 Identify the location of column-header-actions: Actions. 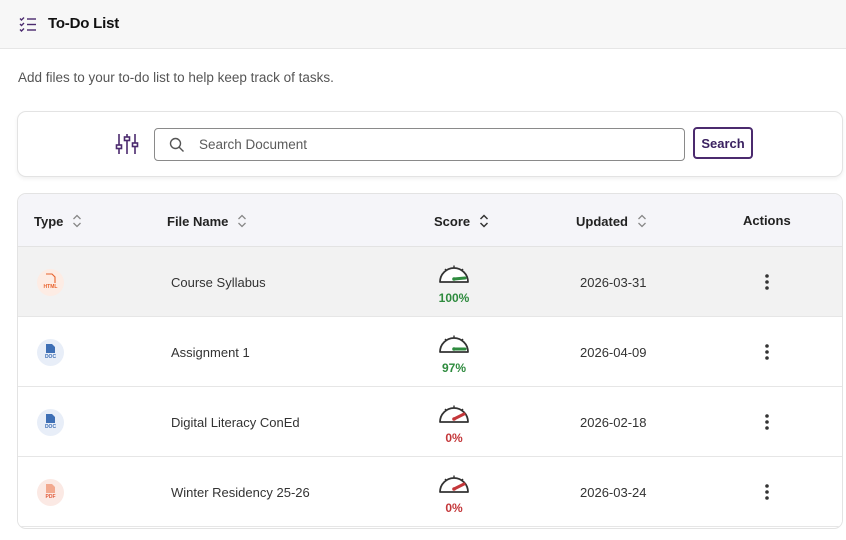
(767, 220).